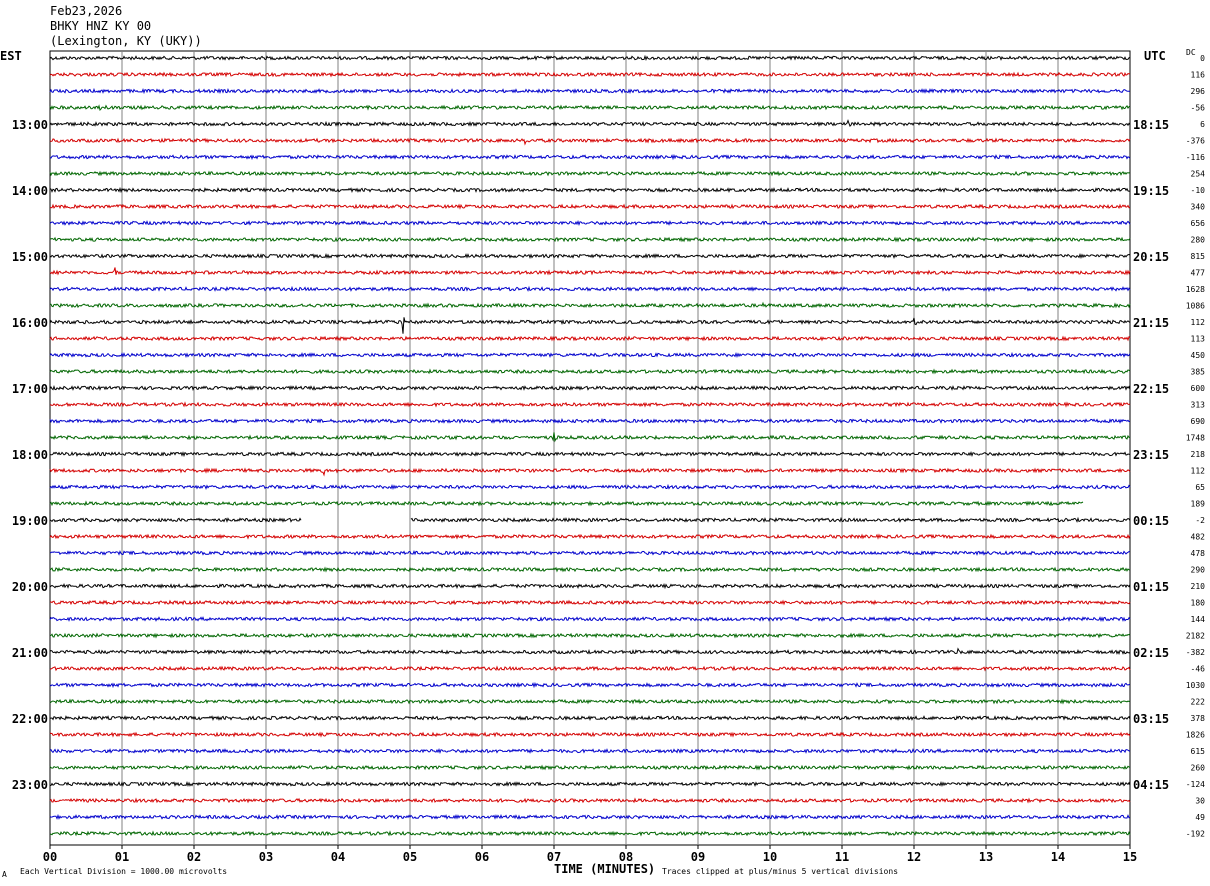  Describe the element at coordinates (1198, 405) in the screenshot. I see `dc-offset-value: 313` at that location.